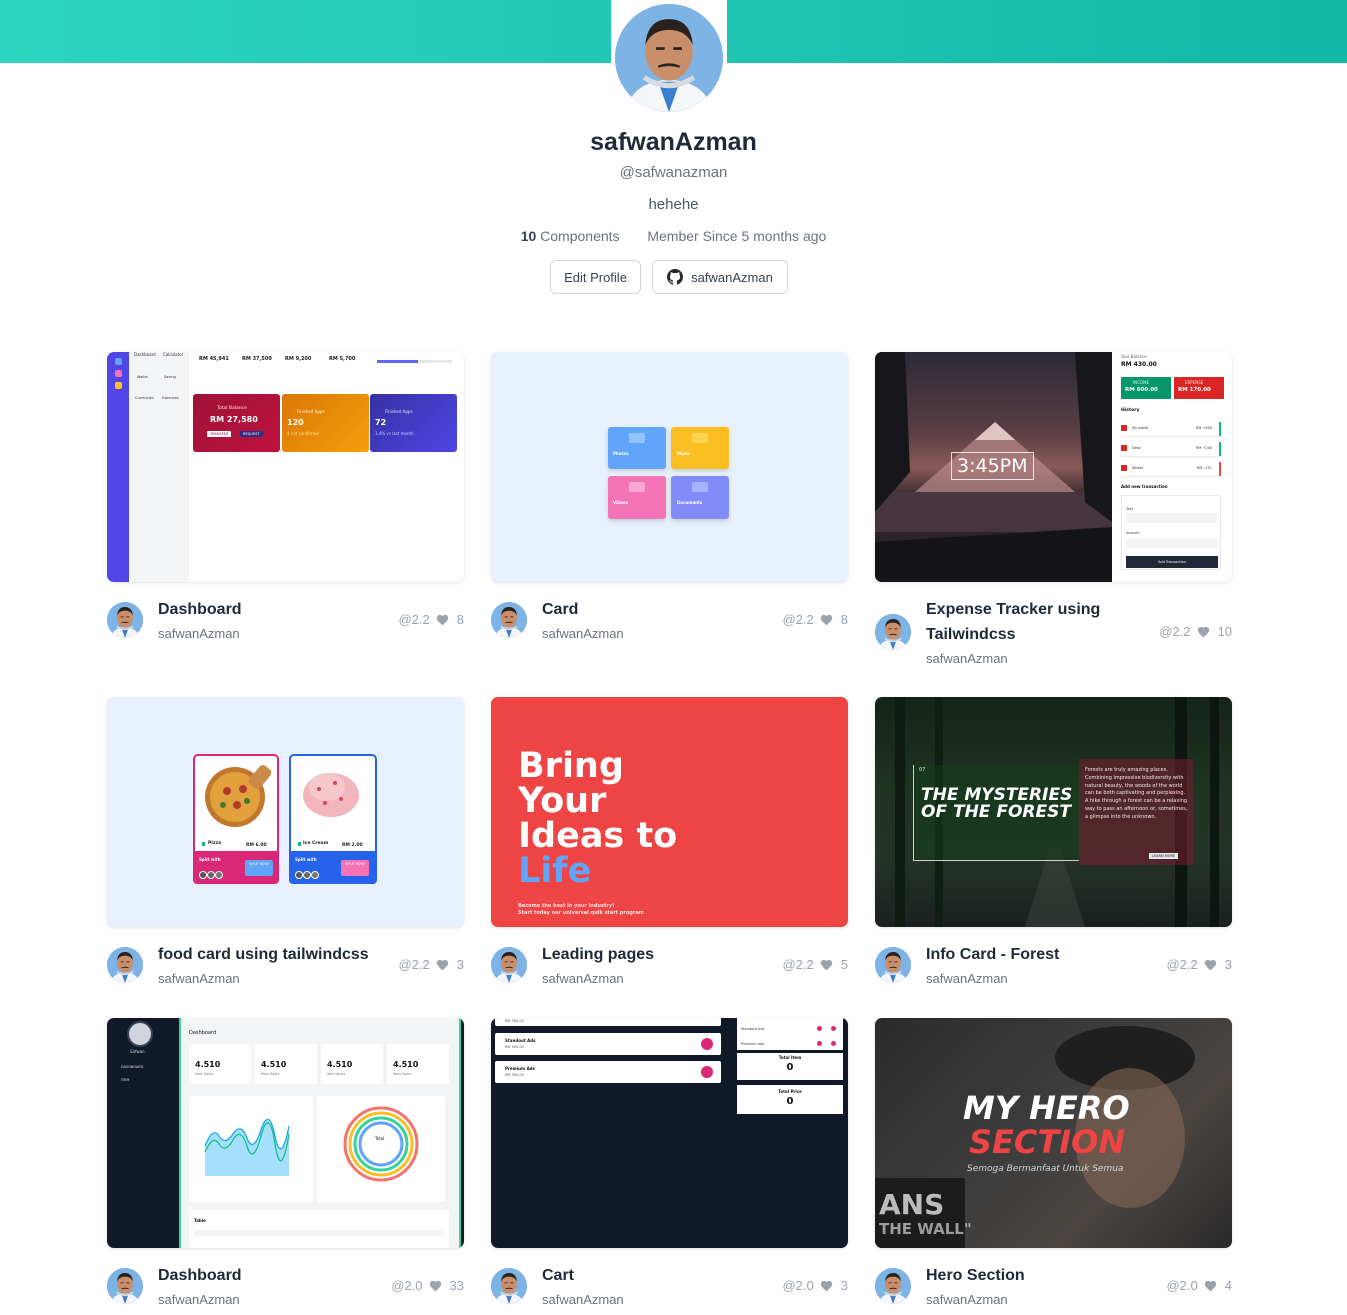  Describe the element at coordinates (844, 619) in the screenshot. I see `like-count: 8` at that location.